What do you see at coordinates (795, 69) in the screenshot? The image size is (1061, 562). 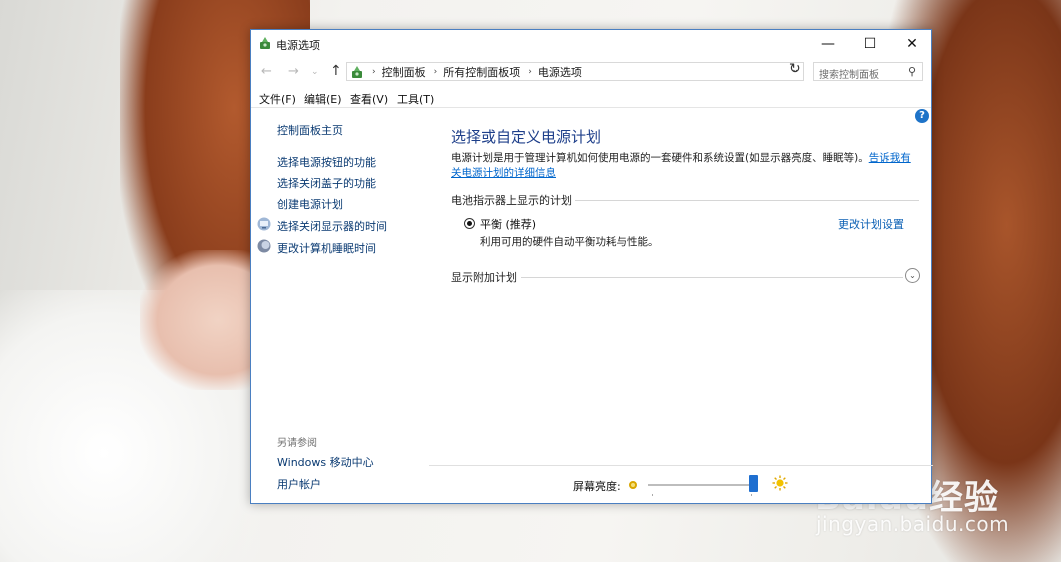 I see `refresh-icon: ↻` at bounding box center [795, 69].